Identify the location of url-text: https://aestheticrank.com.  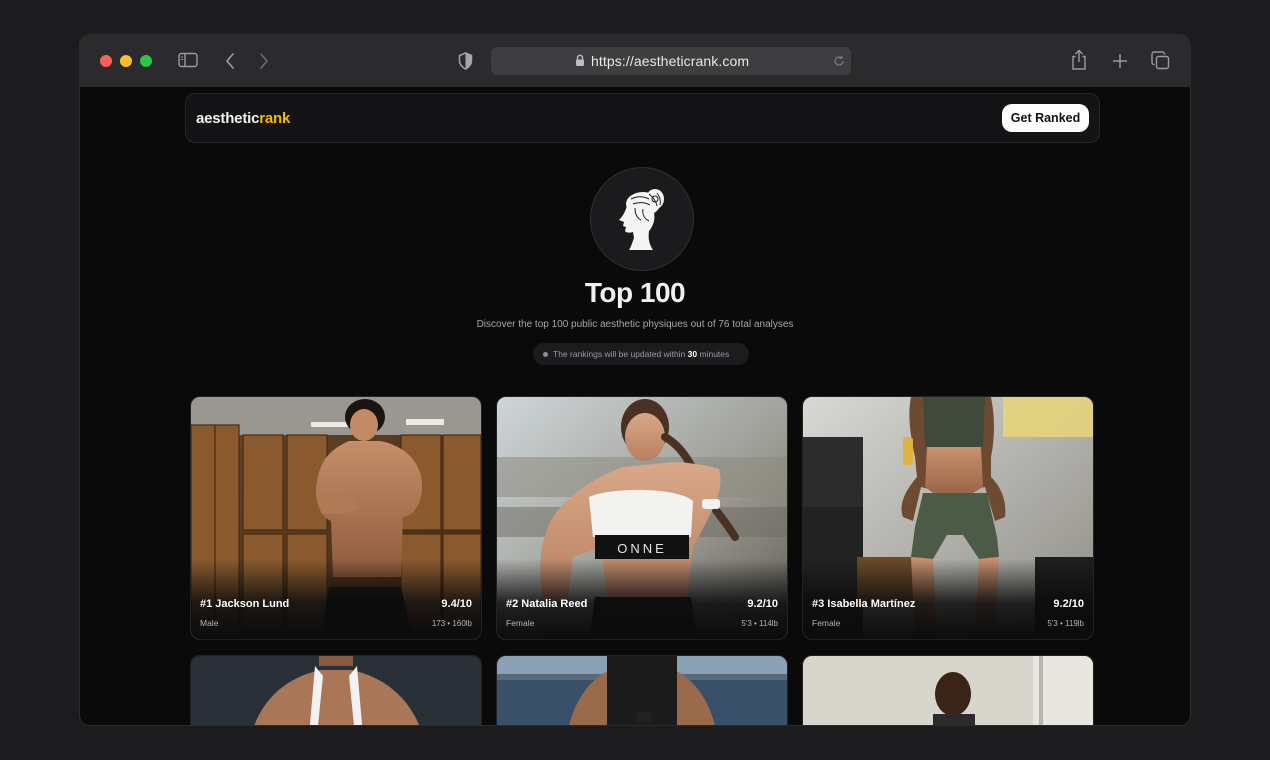
(670, 61).